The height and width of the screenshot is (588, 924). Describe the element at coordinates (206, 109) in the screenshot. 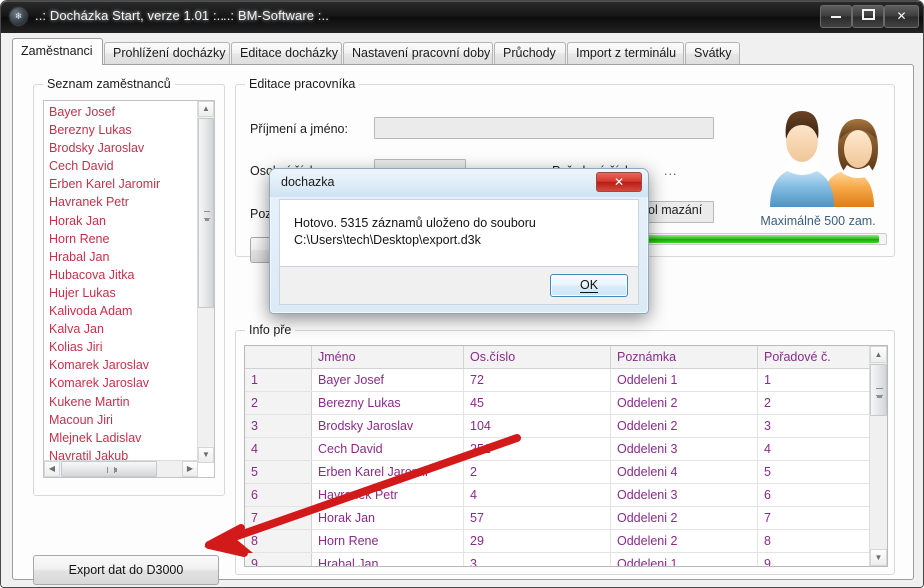

I see `scroll-up-icon: ▲` at that location.